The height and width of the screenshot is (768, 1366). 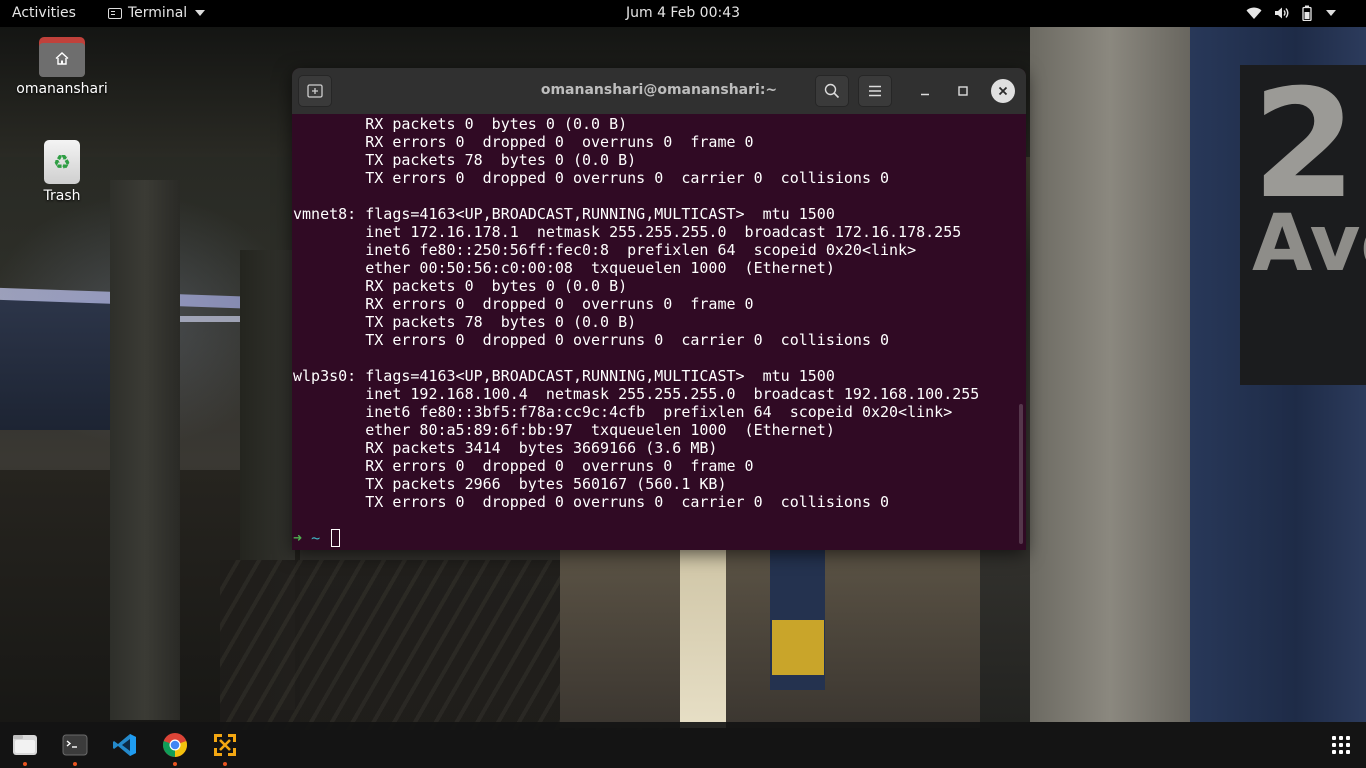 I want to click on files-icon, so click(x=25, y=745).